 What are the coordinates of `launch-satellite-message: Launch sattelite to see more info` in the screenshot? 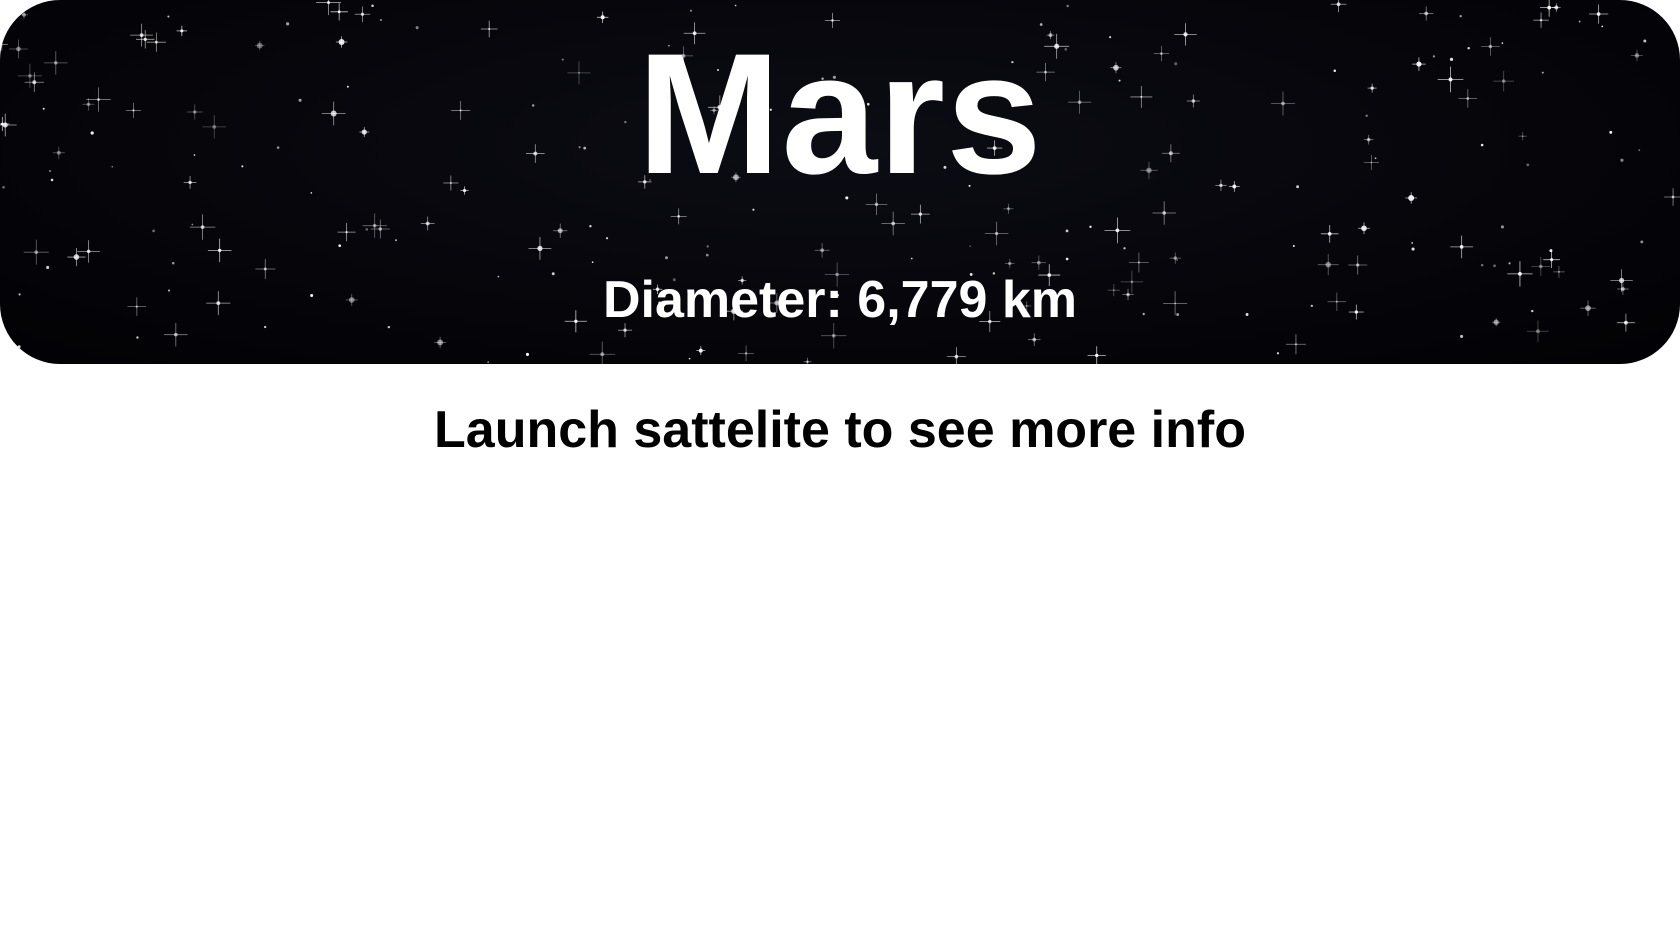 It's located at (840, 430).